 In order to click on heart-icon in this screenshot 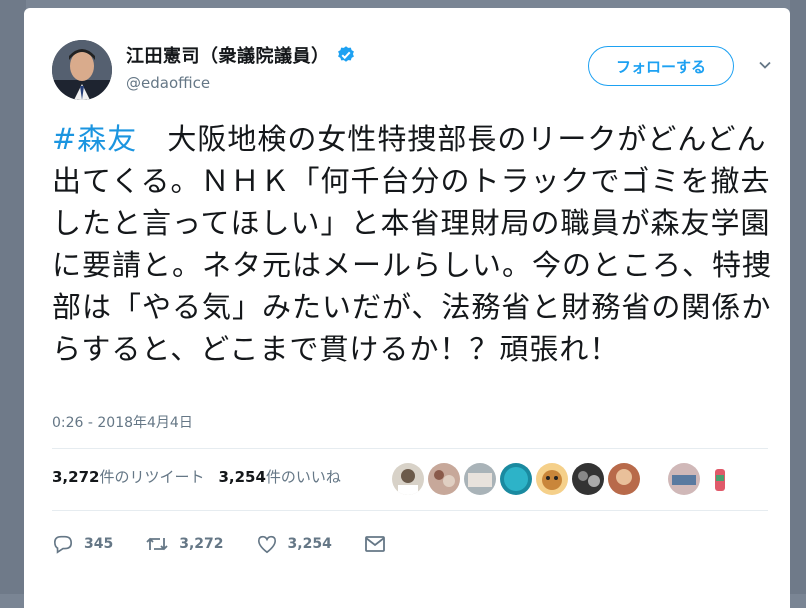, I will do `click(266, 544)`.